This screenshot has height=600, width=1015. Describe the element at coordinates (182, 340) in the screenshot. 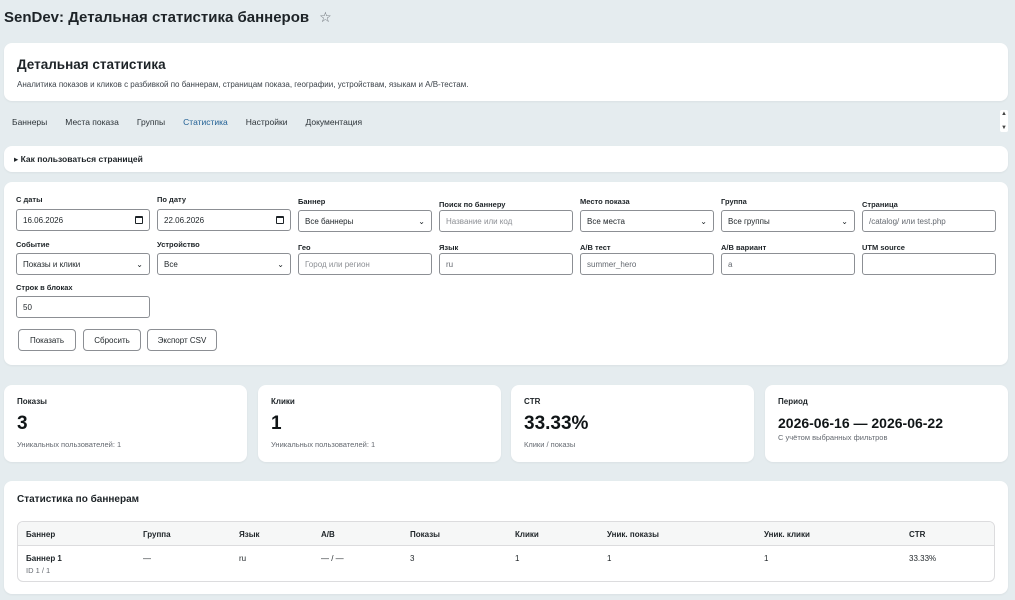

I see `export-csv-button: Экспорт CSV` at that location.